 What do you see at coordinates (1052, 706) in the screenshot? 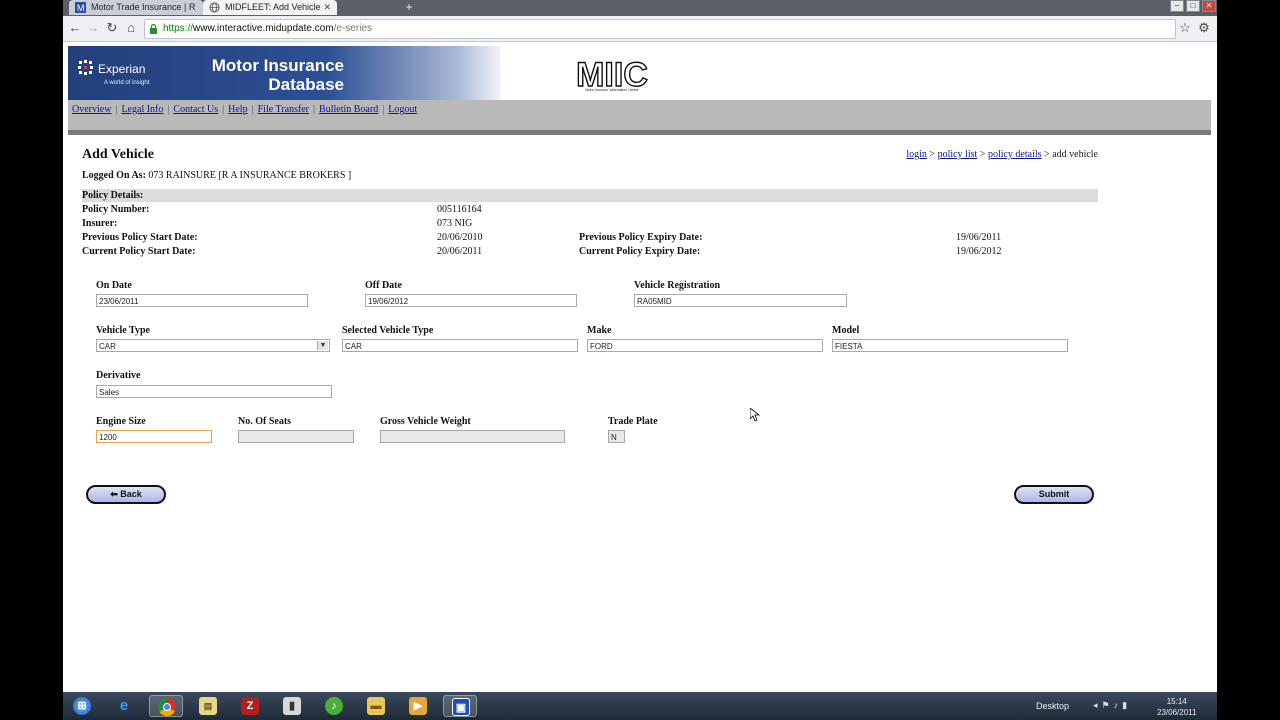
I see `desktop-toolbar-label: Desktop` at bounding box center [1052, 706].